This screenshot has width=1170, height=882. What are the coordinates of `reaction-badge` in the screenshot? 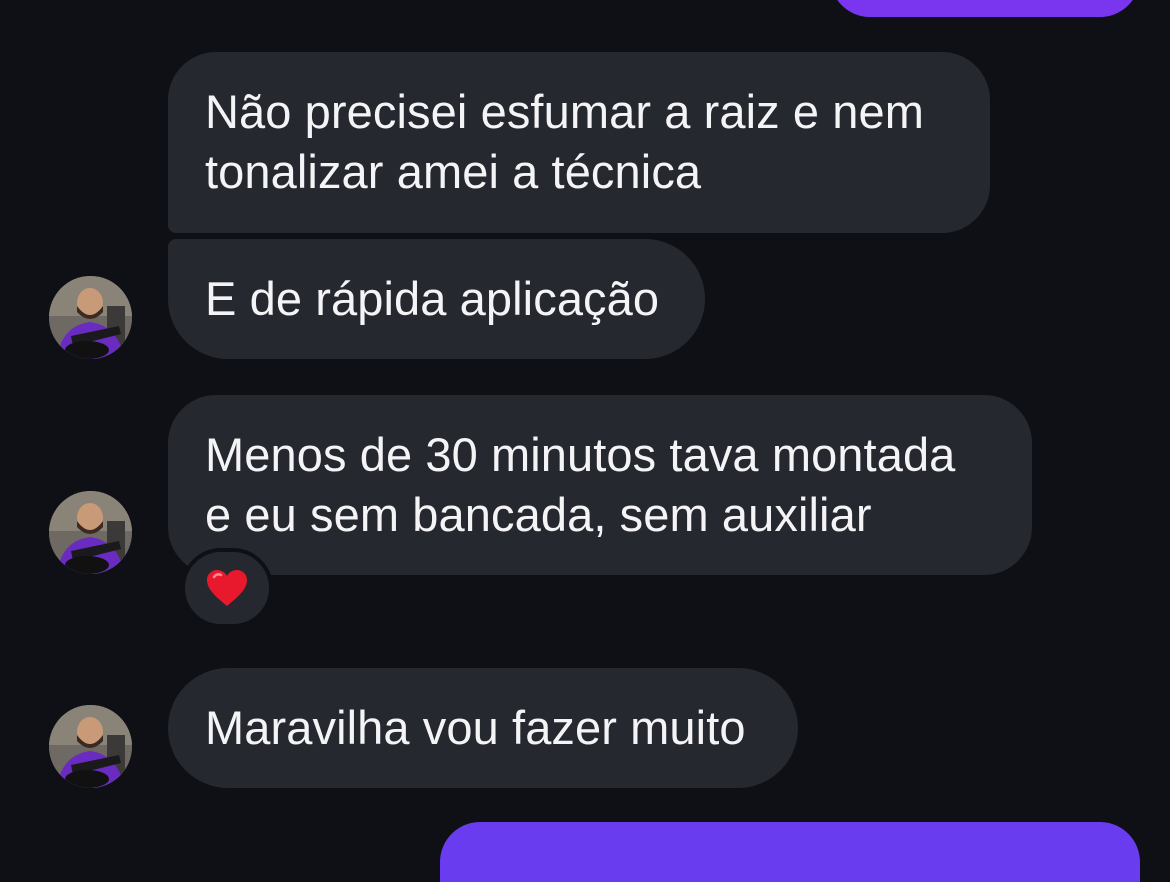 It's located at (227, 588).